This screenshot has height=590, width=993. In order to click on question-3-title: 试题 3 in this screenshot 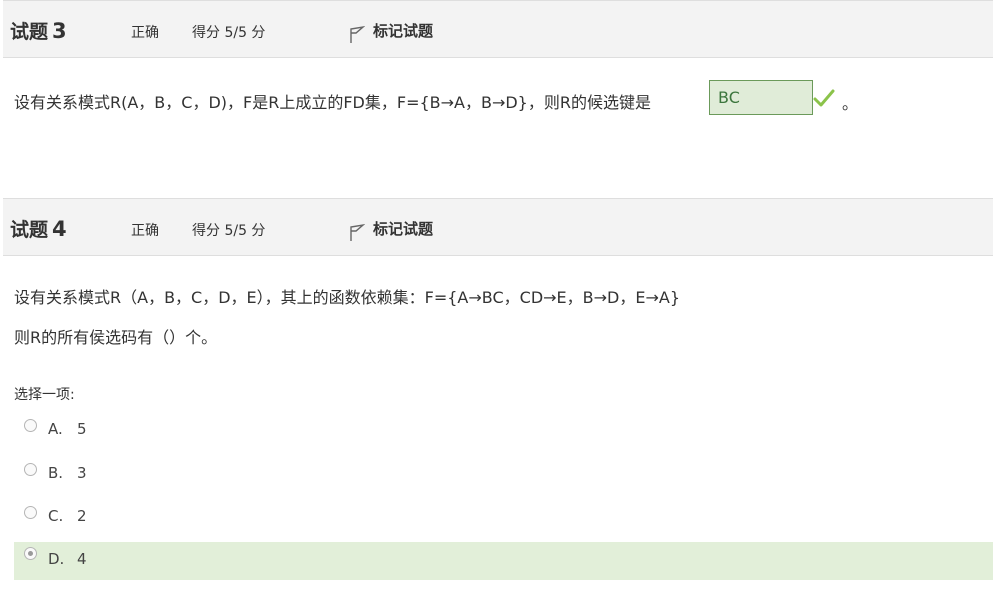, I will do `click(38, 30)`.